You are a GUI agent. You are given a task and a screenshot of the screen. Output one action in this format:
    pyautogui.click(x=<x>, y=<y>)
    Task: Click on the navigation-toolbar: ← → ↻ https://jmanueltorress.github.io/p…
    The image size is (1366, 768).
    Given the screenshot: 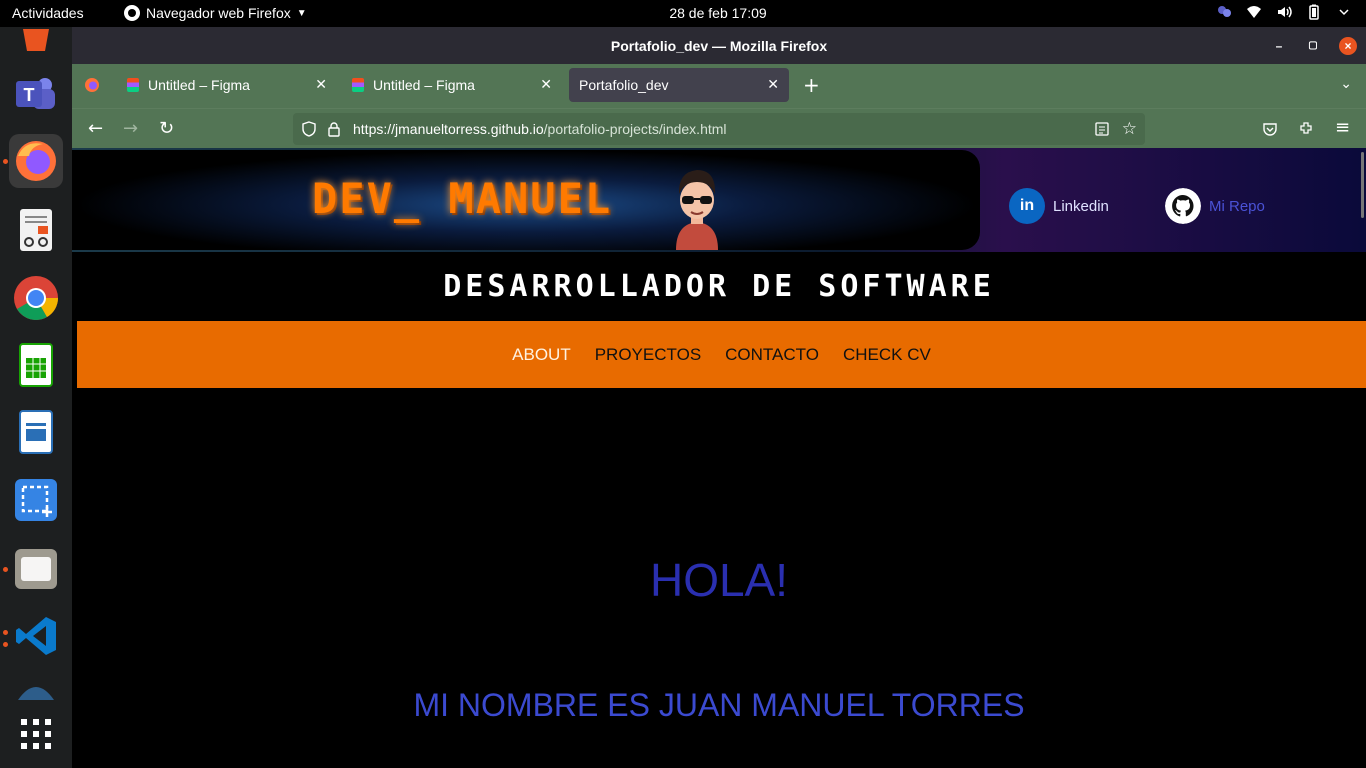 What is the action you would take?
    pyautogui.click(x=719, y=128)
    